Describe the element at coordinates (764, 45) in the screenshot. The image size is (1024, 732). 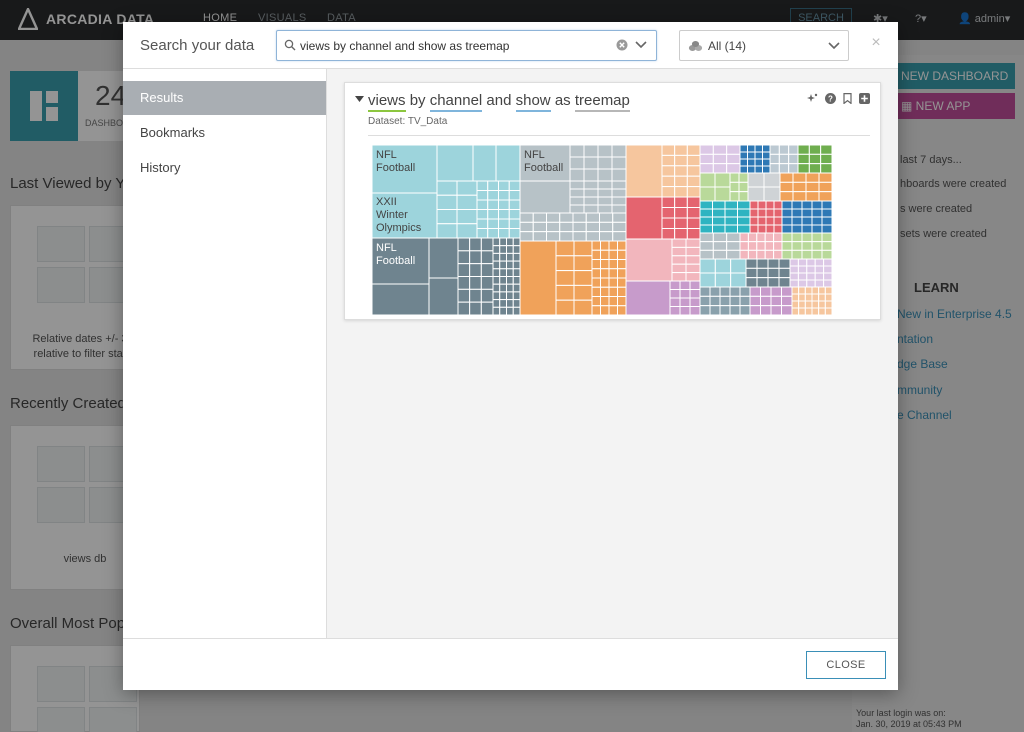
I see `dataset-filter-select: All (14)` at that location.